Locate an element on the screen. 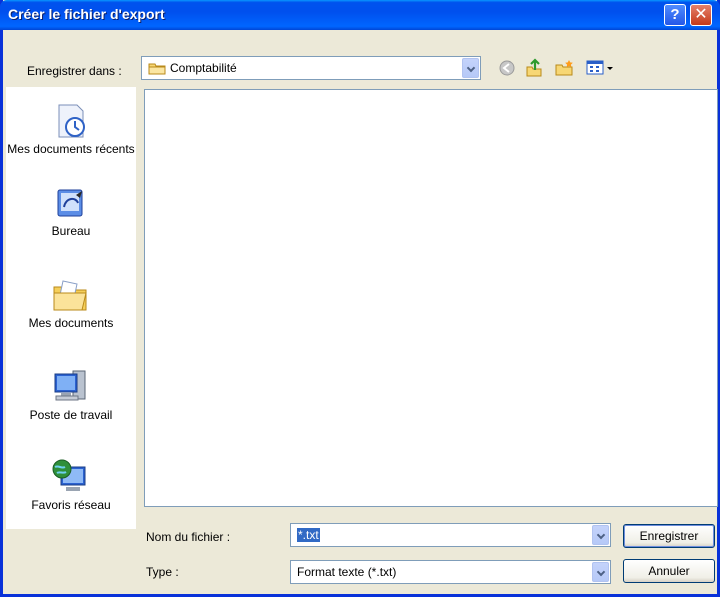 The image size is (720, 597). recent-documents-icon is located at coordinates (71, 121).